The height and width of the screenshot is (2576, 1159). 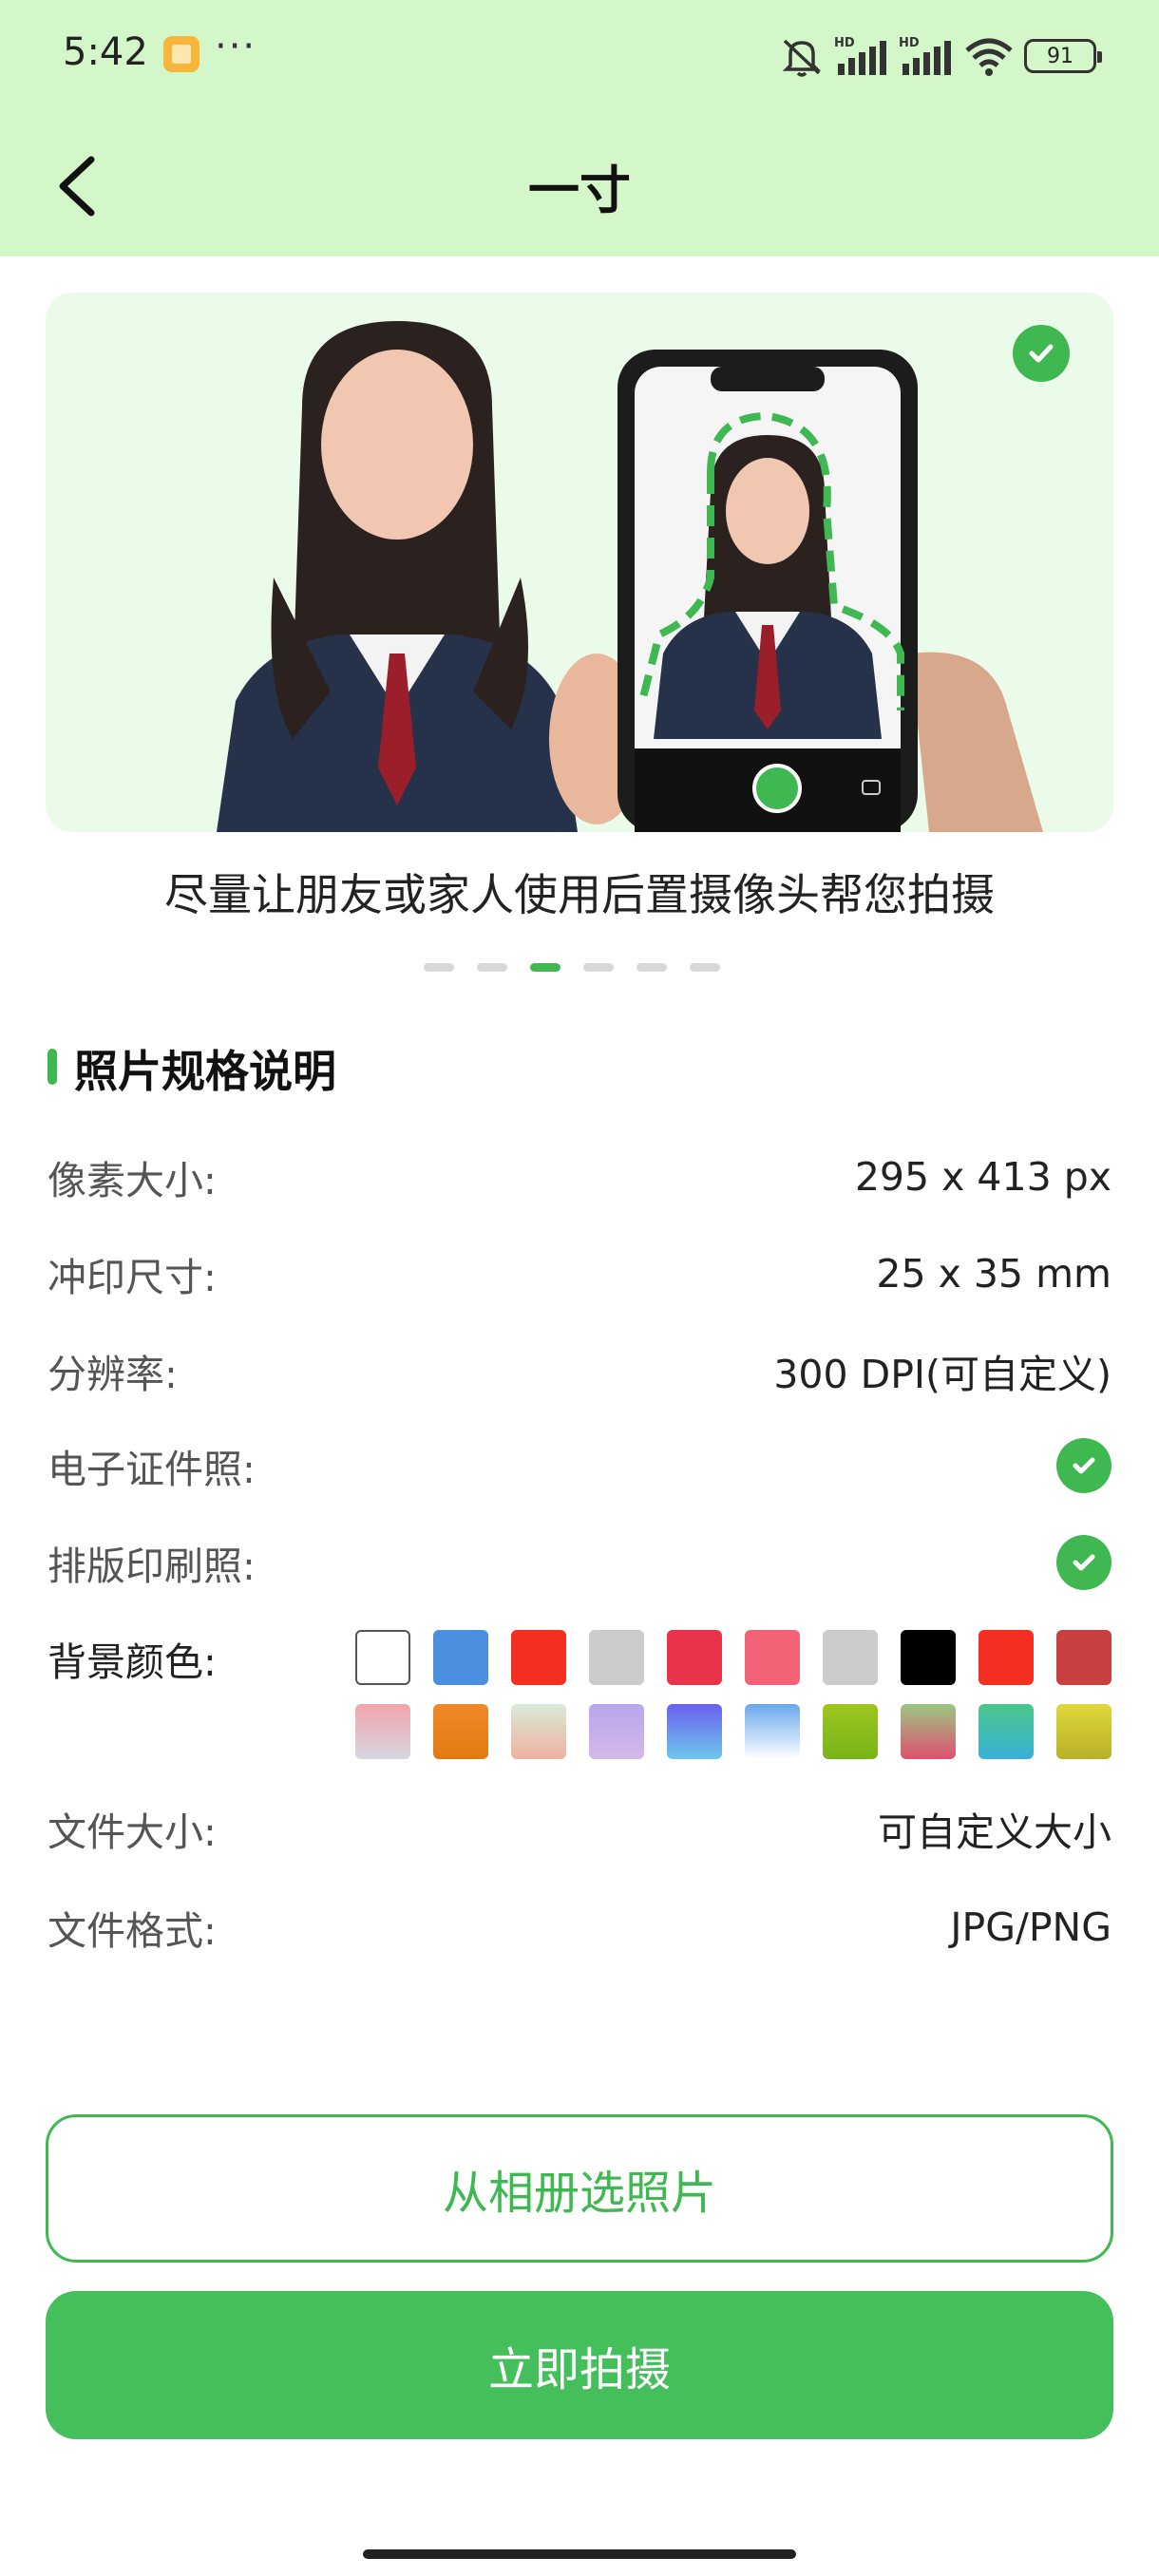 What do you see at coordinates (132, 1832) in the screenshot?
I see `spec-label: 文件大小:` at bounding box center [132, 1832].